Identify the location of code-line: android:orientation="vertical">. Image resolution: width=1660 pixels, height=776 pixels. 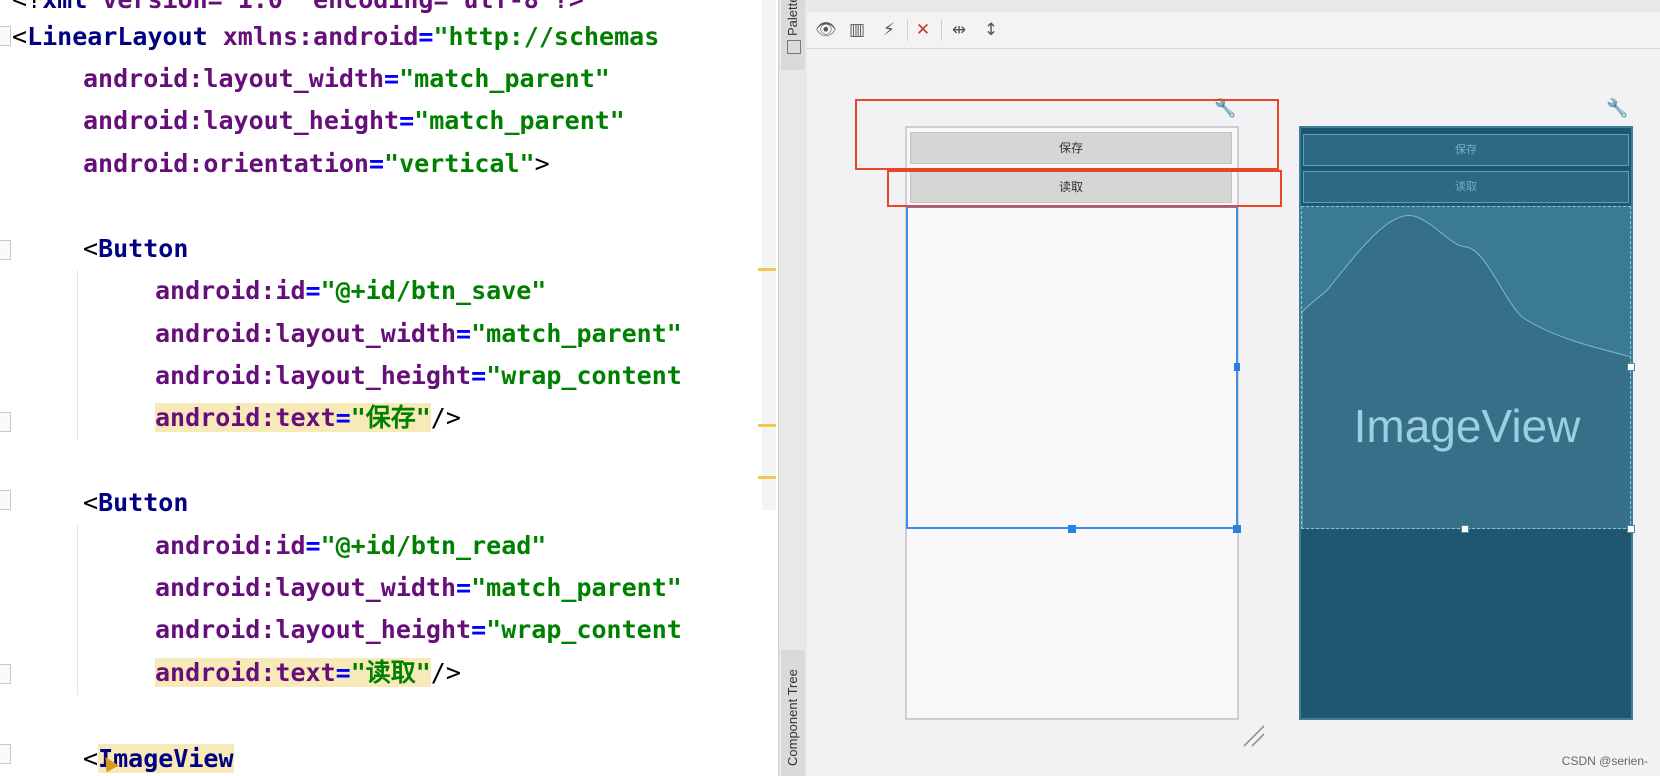
(316, 164).